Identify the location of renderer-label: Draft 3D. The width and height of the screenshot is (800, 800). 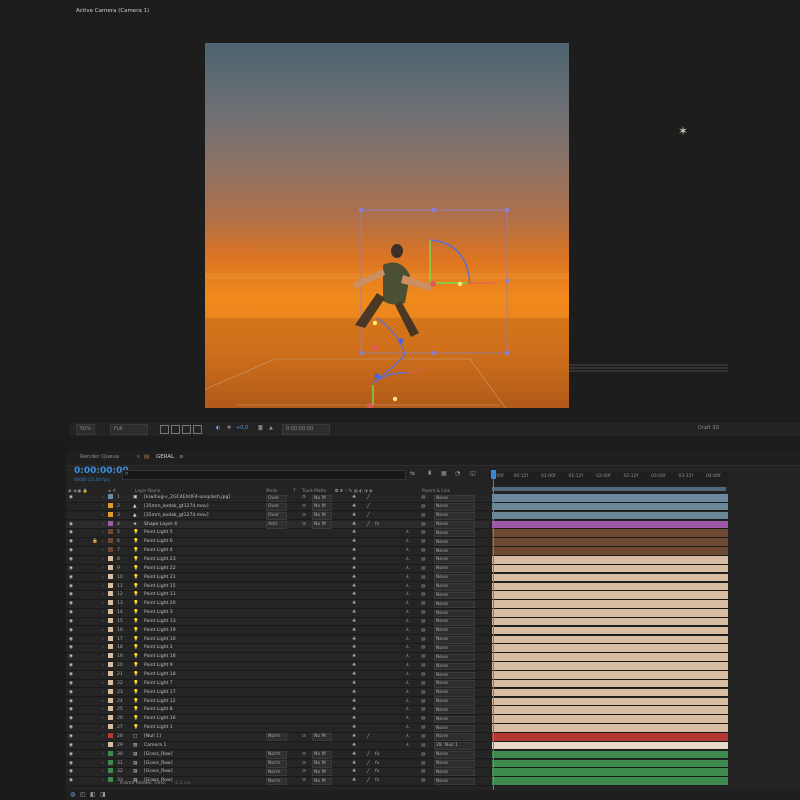
(708, 428).